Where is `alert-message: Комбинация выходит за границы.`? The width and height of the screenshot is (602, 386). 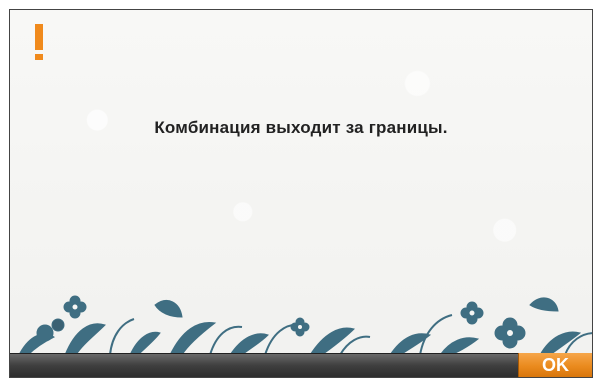 alert-message: Комбинация выходит за границы. is located at coordinates (301, 127).